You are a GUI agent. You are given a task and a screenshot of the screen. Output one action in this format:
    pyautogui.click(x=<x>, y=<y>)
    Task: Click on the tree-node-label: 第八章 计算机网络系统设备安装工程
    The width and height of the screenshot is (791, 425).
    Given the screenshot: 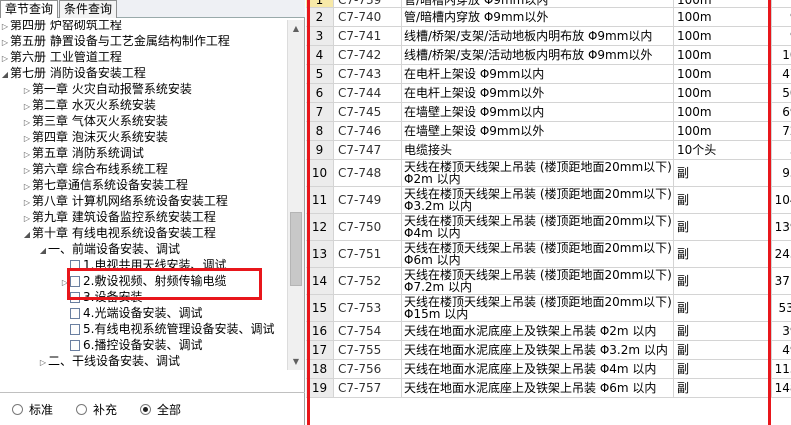 What is the action you would take?
    pyautogui.click(x=130, y=201)
    